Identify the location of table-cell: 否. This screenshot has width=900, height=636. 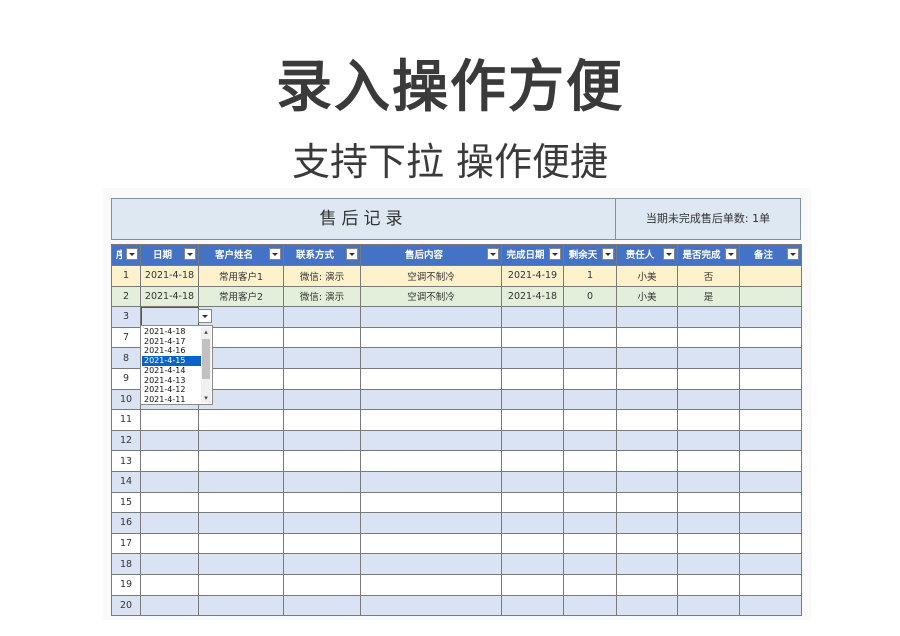
(708, 276).